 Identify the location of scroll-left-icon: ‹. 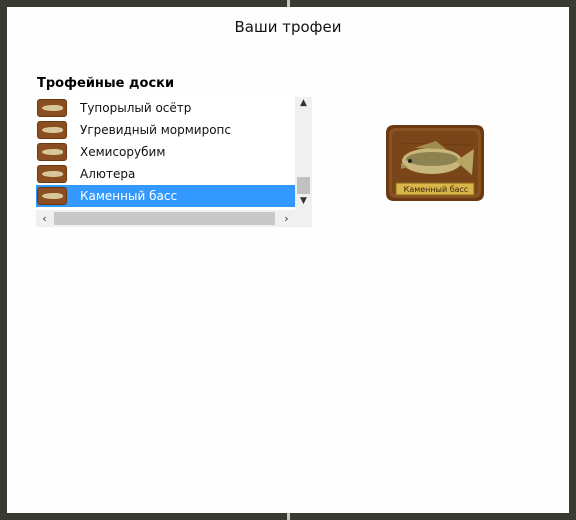
(44, 218).